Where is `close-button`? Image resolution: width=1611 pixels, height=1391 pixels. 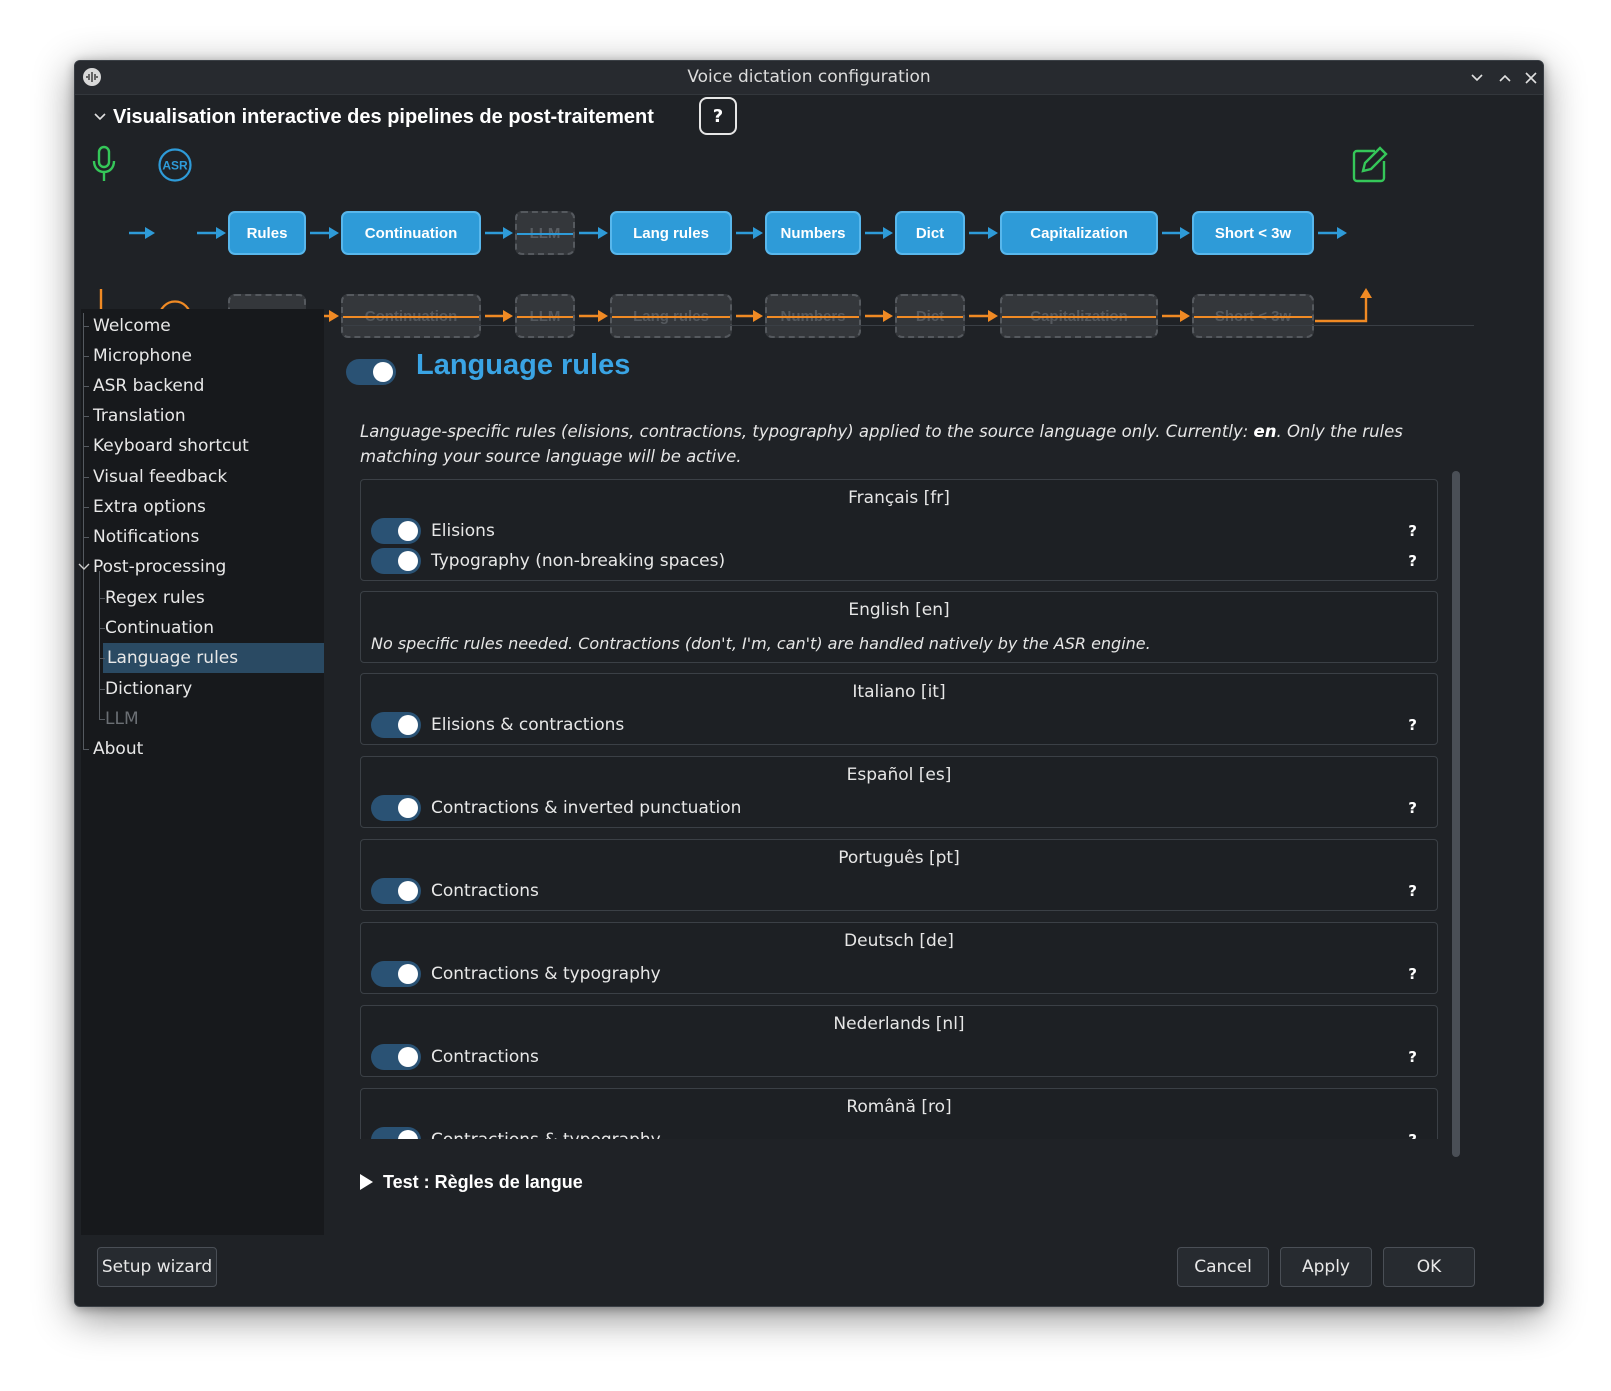
close-button is located at coordinates (1531, 78).